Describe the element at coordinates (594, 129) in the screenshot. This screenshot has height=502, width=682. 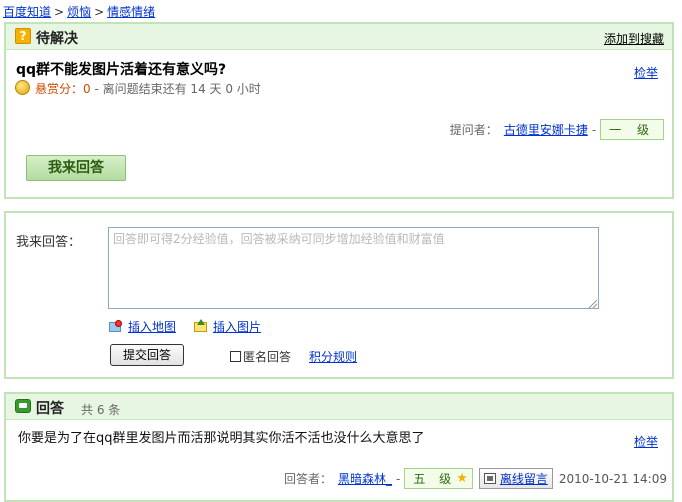
I see `asker-dash: -` at that location.